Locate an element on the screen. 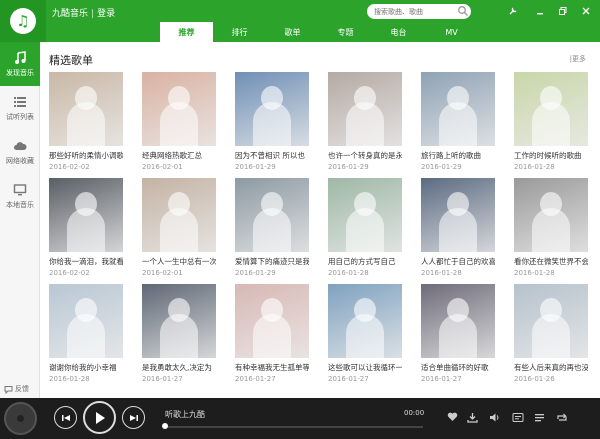  playlist-title: 有种幸福我无生孤单等 is located at coordinates (272, 367).